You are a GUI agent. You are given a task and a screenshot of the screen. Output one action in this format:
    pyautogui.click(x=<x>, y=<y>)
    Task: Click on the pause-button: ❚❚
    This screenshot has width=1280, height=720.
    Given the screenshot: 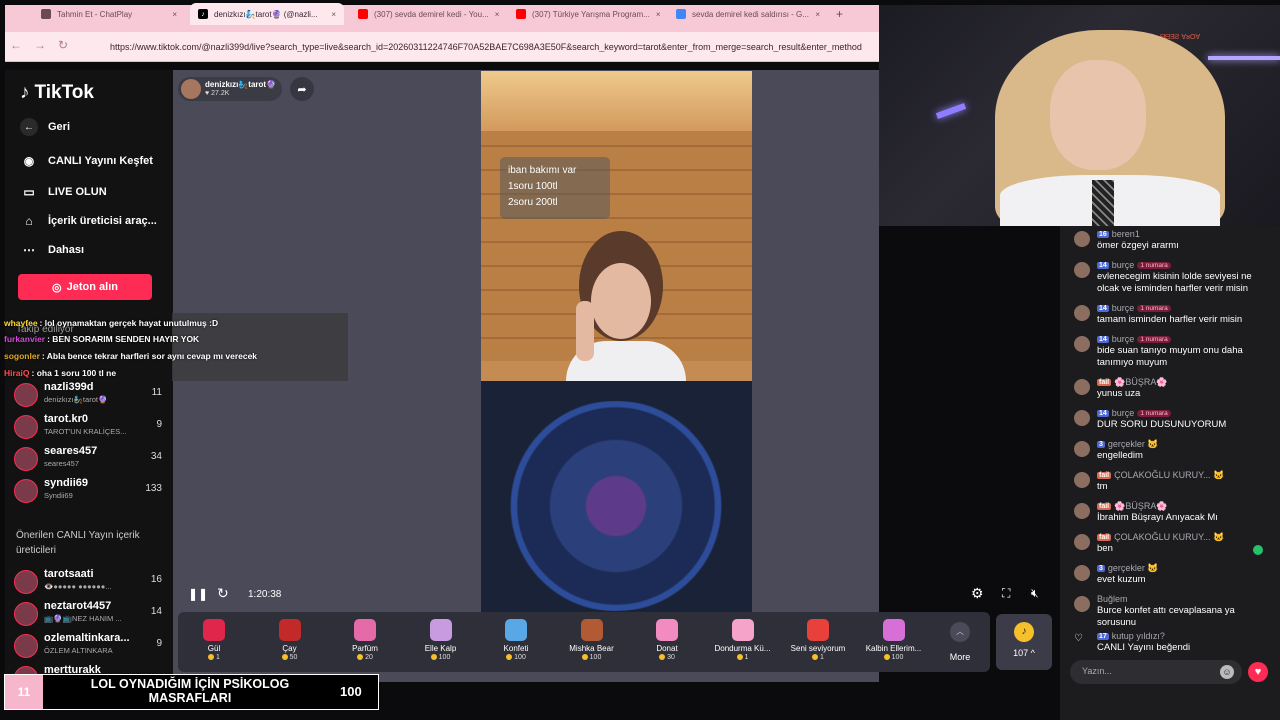 What is the action you would take?
    pyautogui.click(x=198, y=594)
    